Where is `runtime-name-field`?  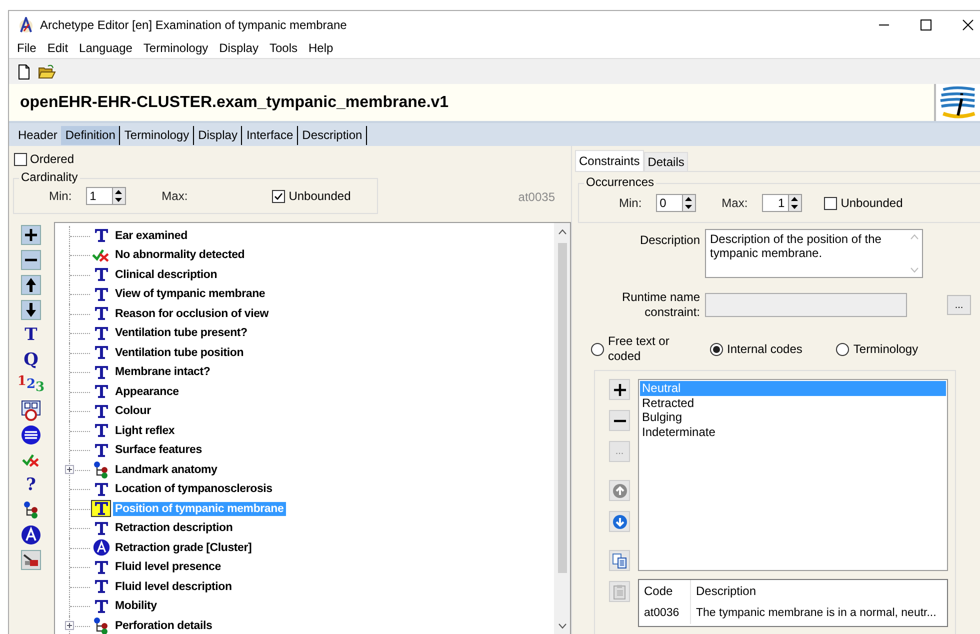 runtime-name-field is located at coordinates (806, 305).